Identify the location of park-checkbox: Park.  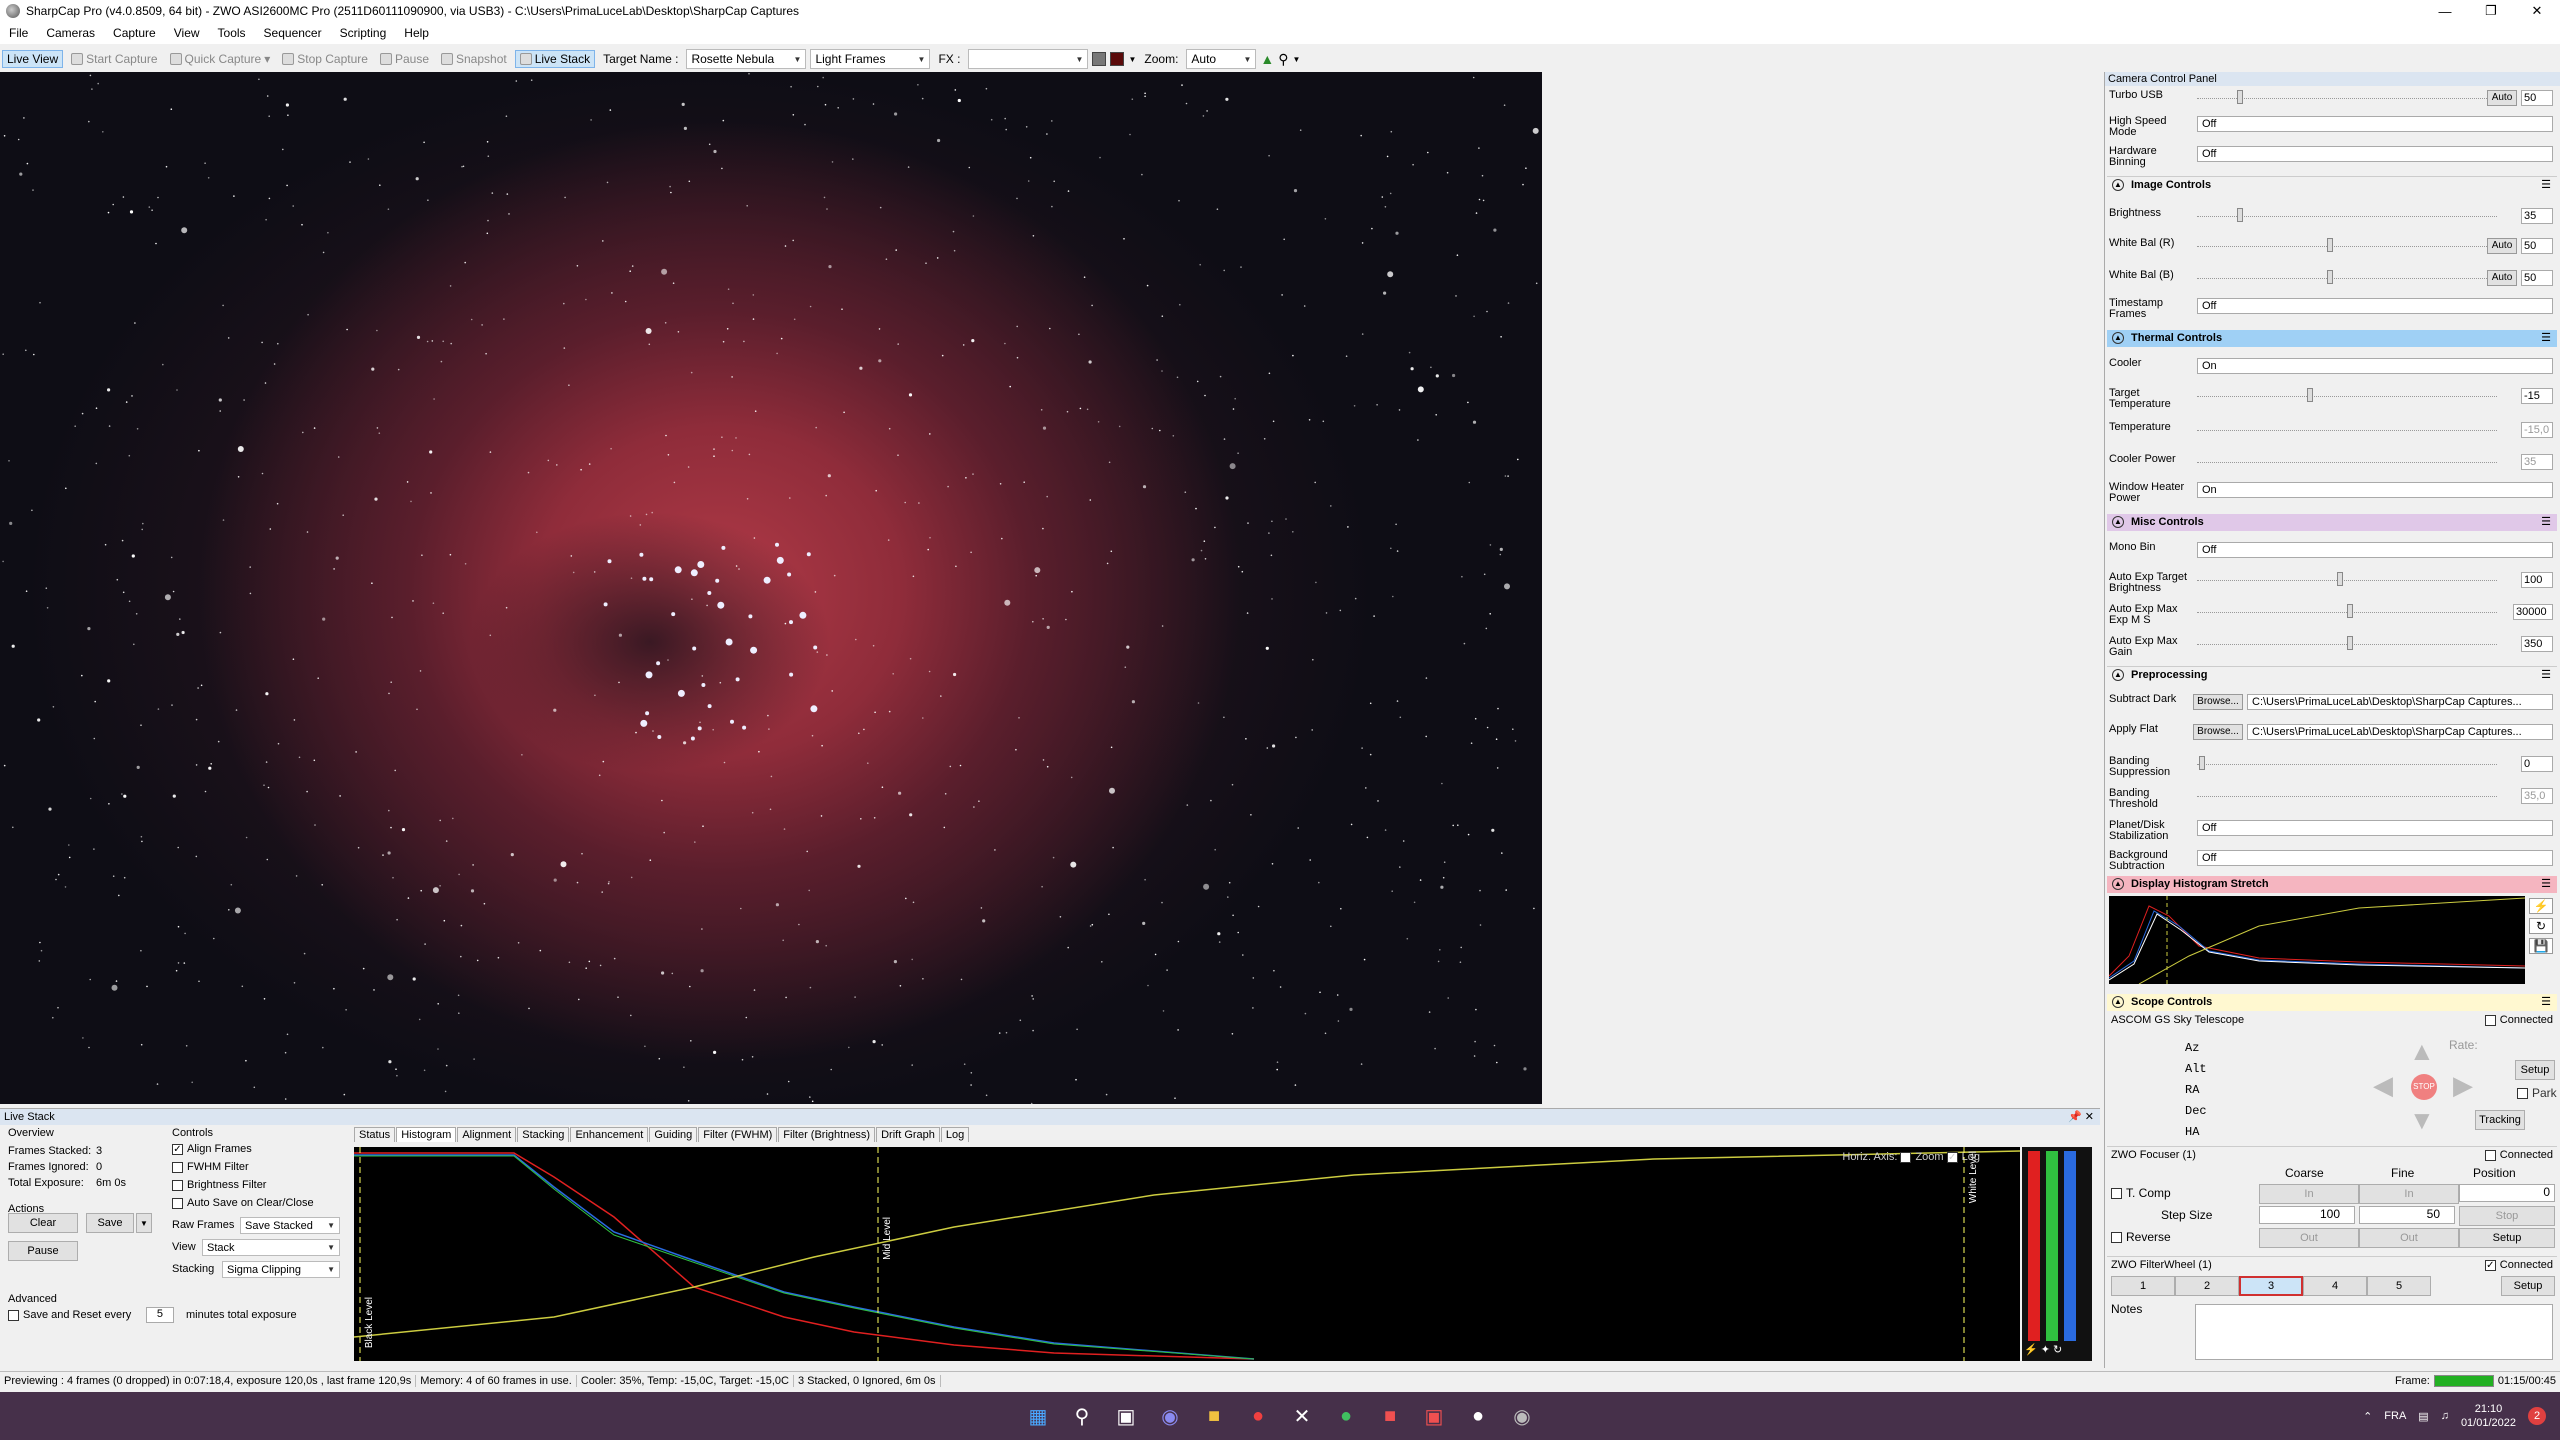
(2537, 1093).